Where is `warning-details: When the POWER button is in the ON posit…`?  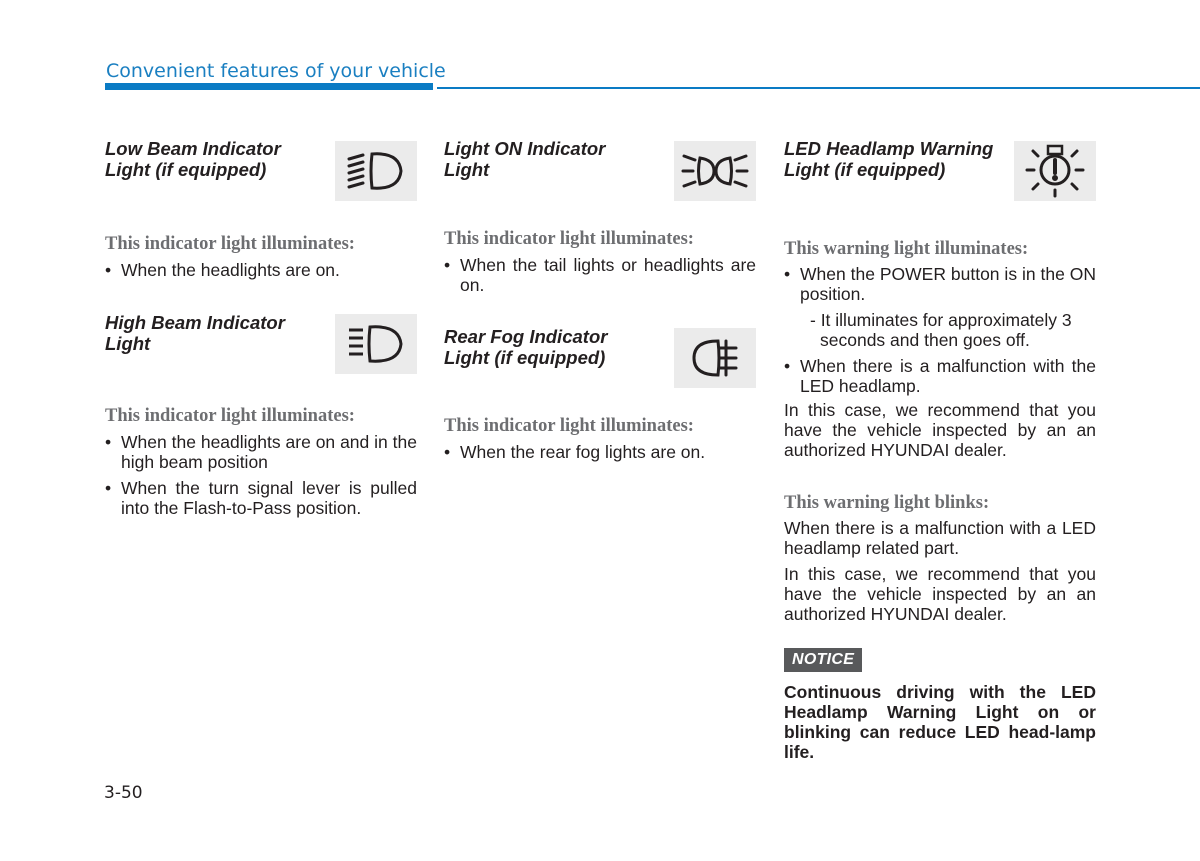 warning-details: When the POWER button is in the ON posit… is located at coordinates (940, 362).